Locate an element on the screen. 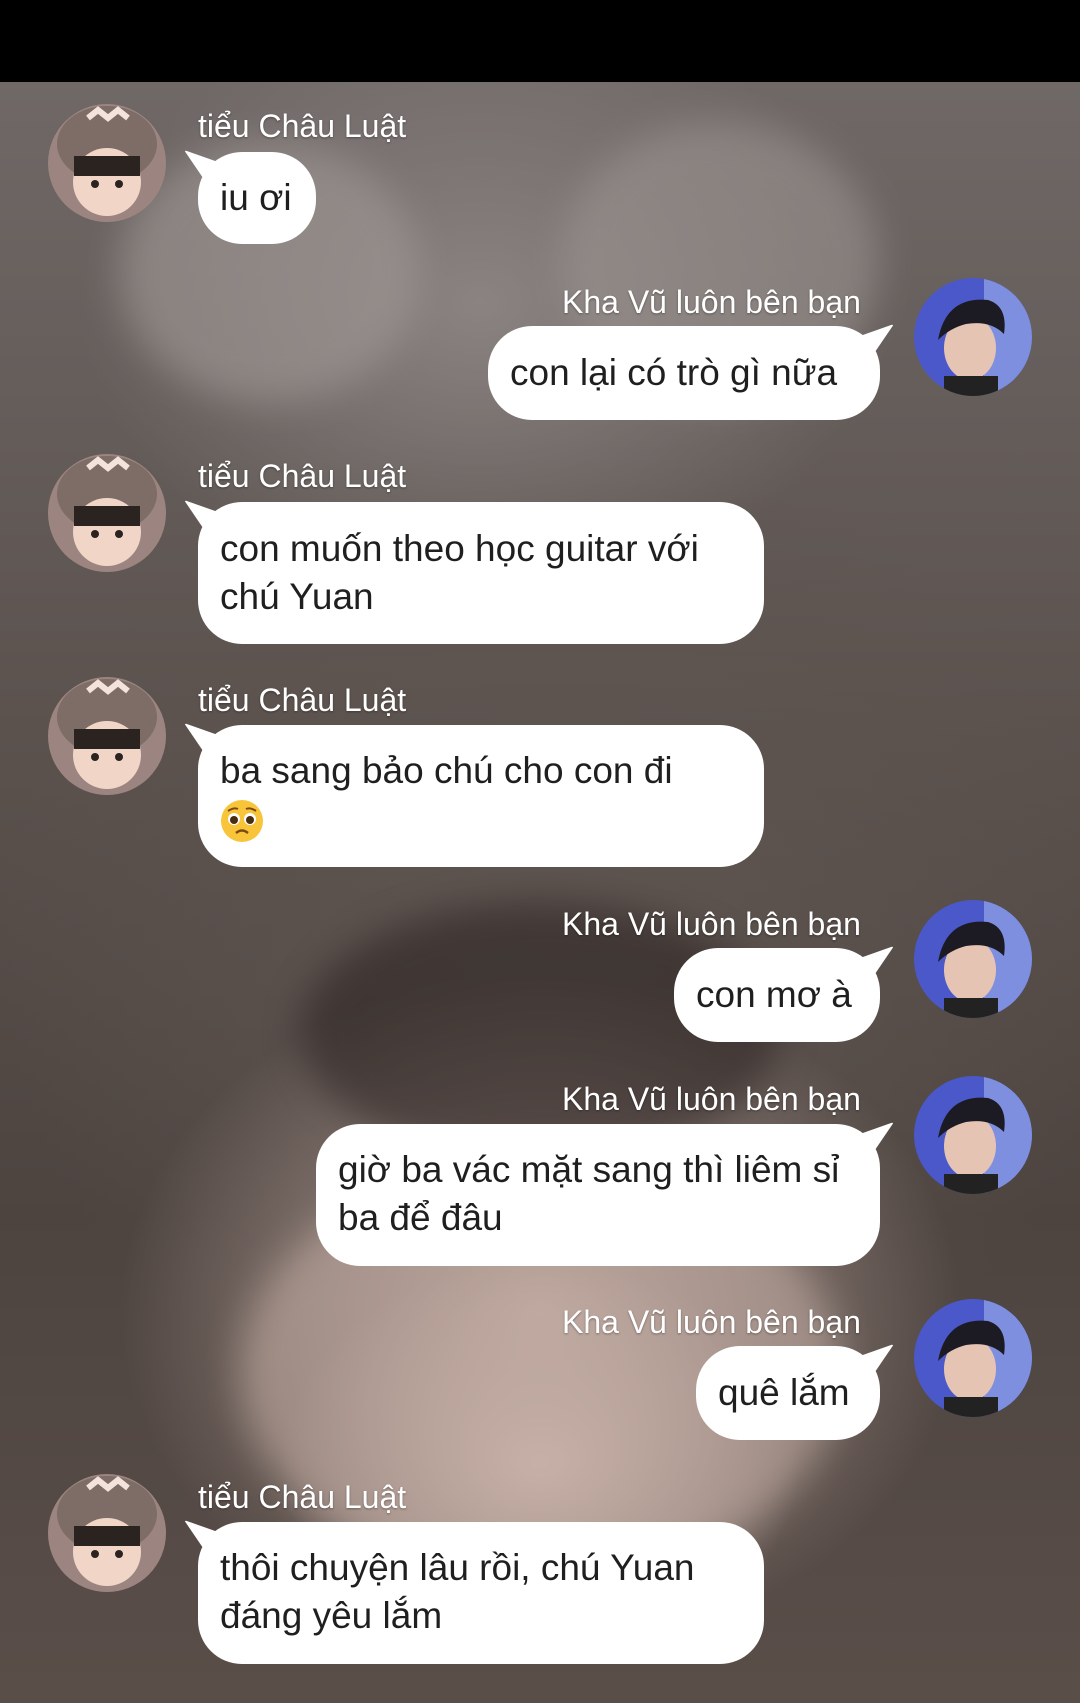  message-bubble: con lại có trò gì nữa is located at coordinates (684, 373).